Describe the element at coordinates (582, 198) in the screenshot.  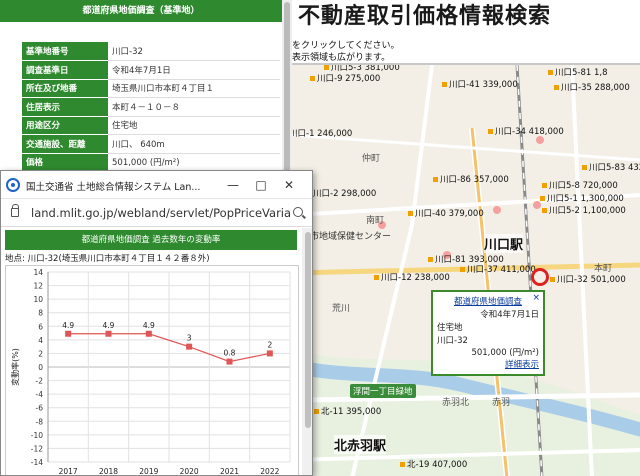
I see `price-label: 川口5-1 1,300,000` at that location.